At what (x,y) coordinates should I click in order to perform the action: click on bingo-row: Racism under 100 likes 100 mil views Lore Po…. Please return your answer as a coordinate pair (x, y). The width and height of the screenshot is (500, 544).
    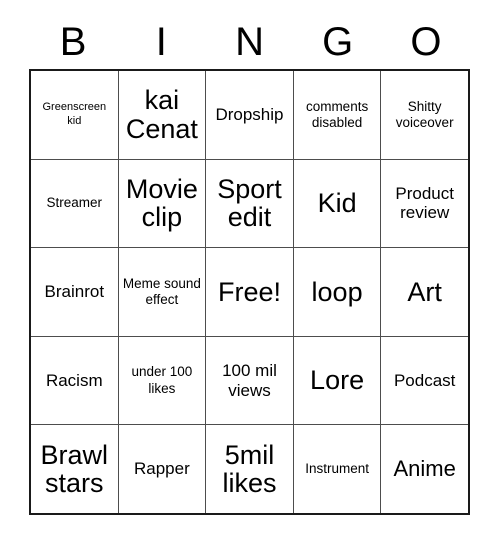
    Looking at the image, I should click on (249, 381).